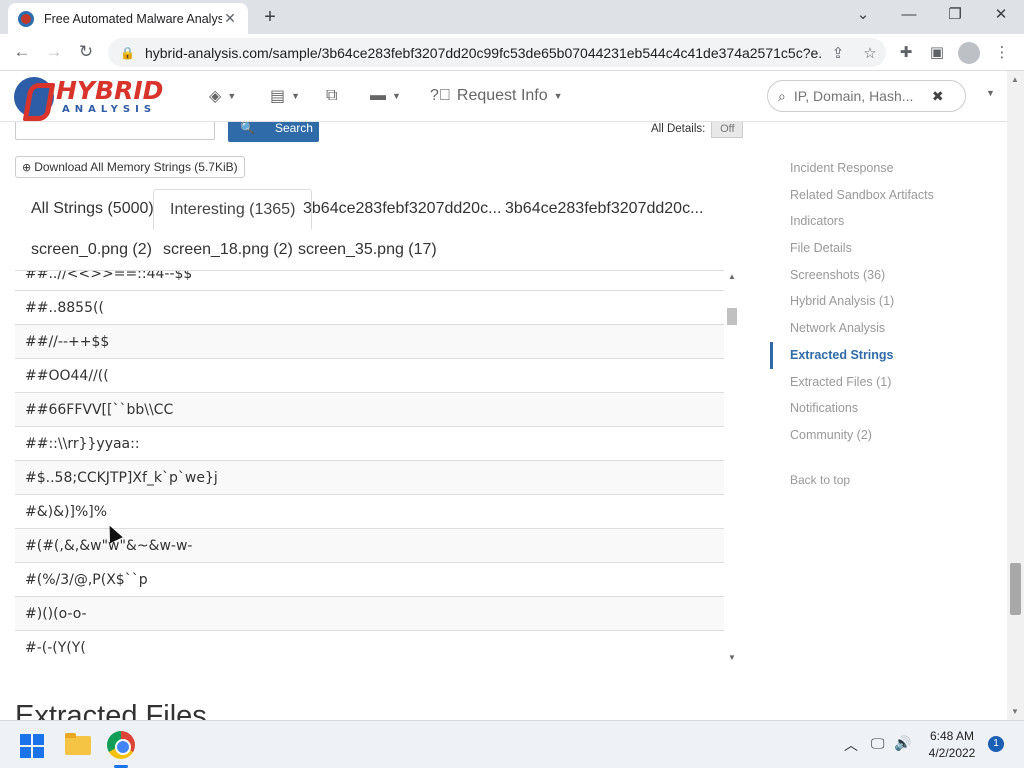 This screenshot has height=768, width=1024. I want to click on download-memory-strings-button: ⊕ Download All Memory Strings (5.7KiB), so click(130, 167).